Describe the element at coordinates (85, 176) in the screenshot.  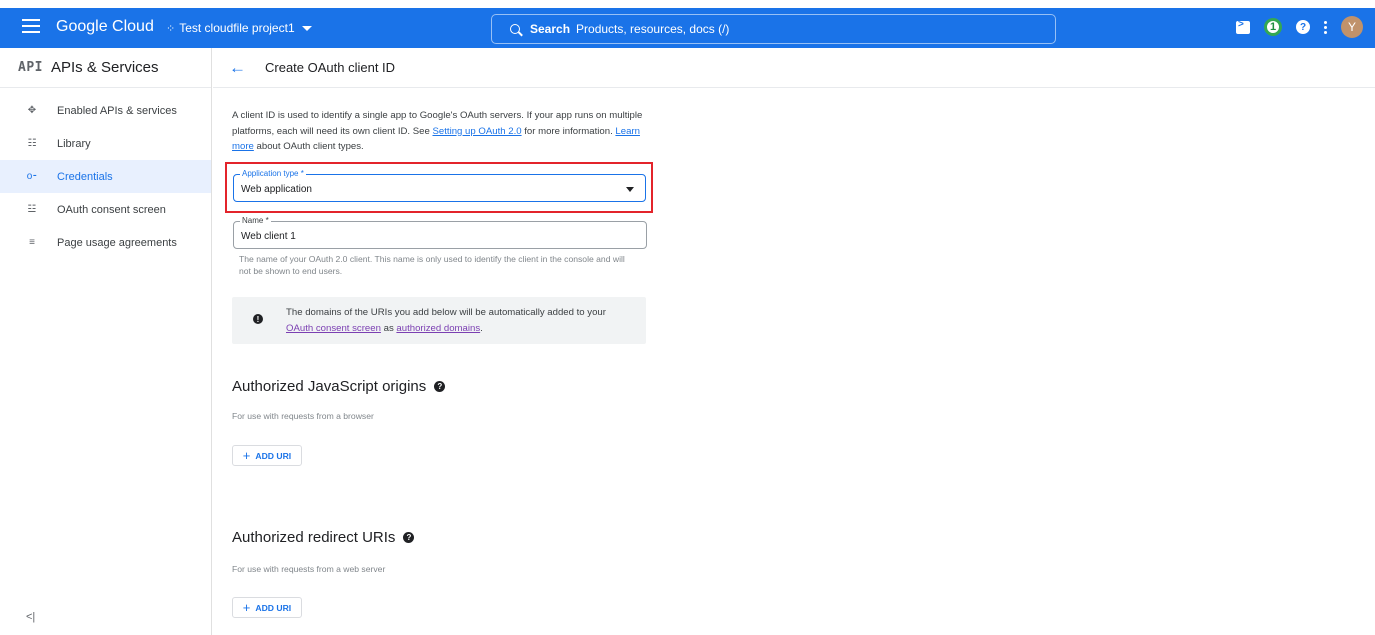
I see `sidebar-item-label: Credentials` at that location.